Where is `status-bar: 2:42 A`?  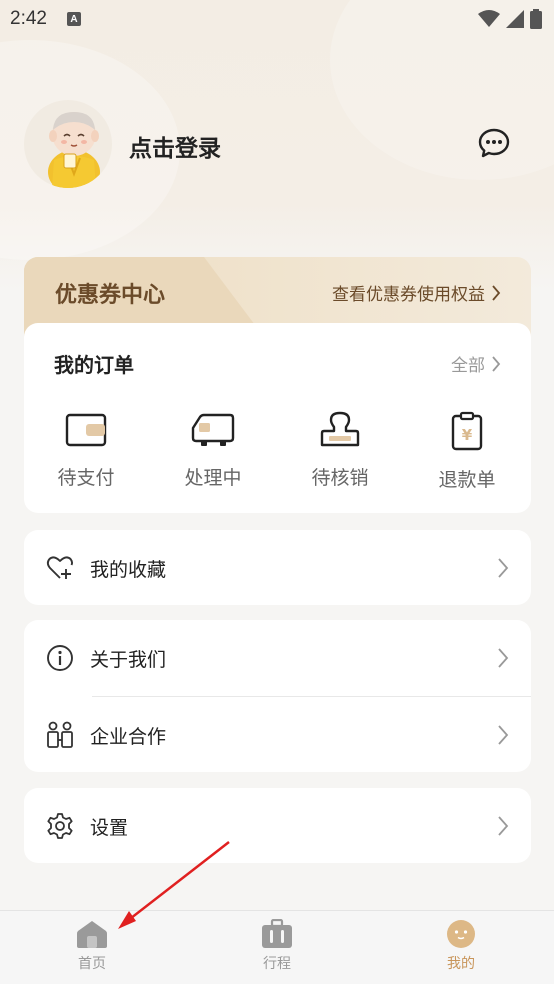
status-bar: 2:42 A is located at coordinates (277, 19).